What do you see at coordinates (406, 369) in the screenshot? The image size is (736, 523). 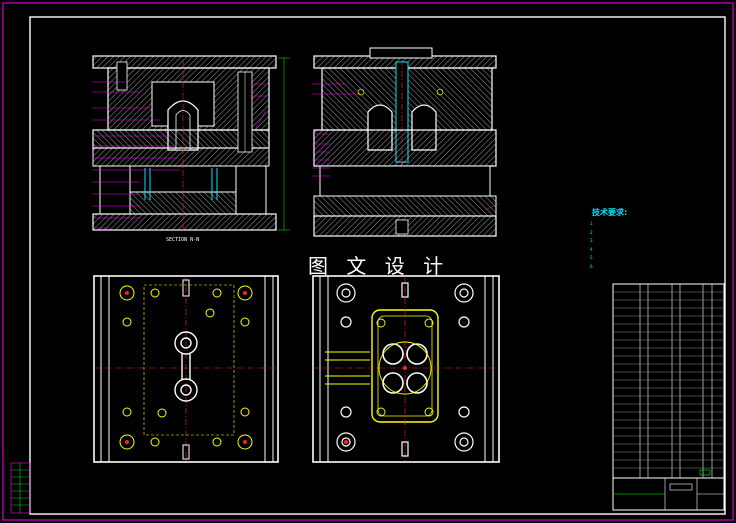 I see `fixed-half-plan-view` at bounding box center [406, 369].